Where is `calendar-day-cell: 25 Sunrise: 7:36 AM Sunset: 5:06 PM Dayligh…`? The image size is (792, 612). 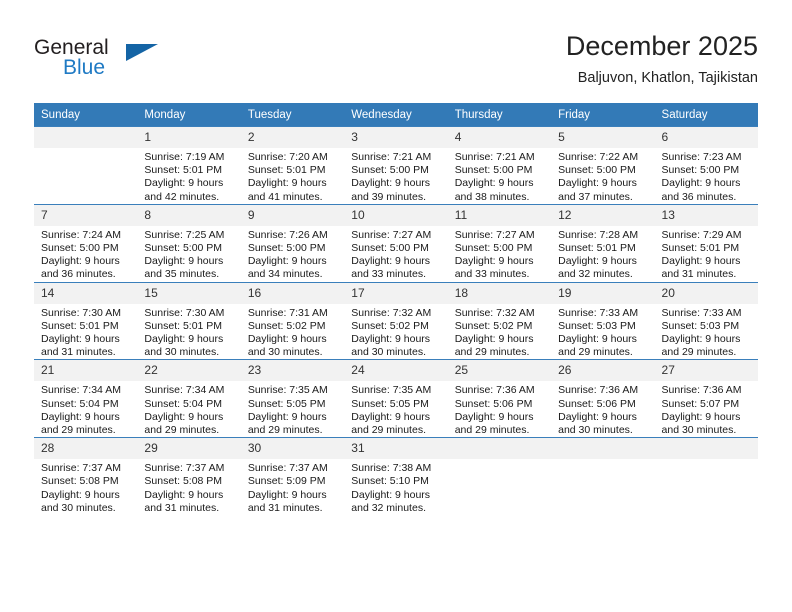
calendar-day-cell: 25 Sunrise: 7:36 AM Sunset: 5:06 PM Dayligh… is located at coordinates (499, 398).